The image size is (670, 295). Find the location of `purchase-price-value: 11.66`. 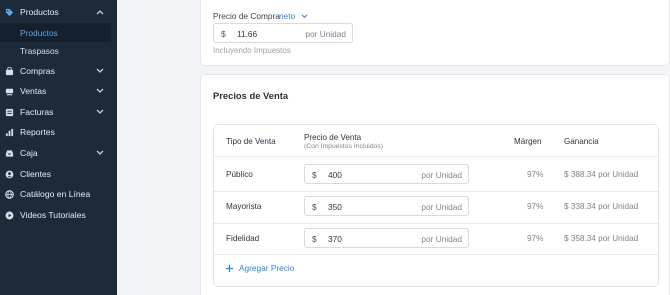

purchase-price-value: 11.66 is located at coordinates (247, 34).